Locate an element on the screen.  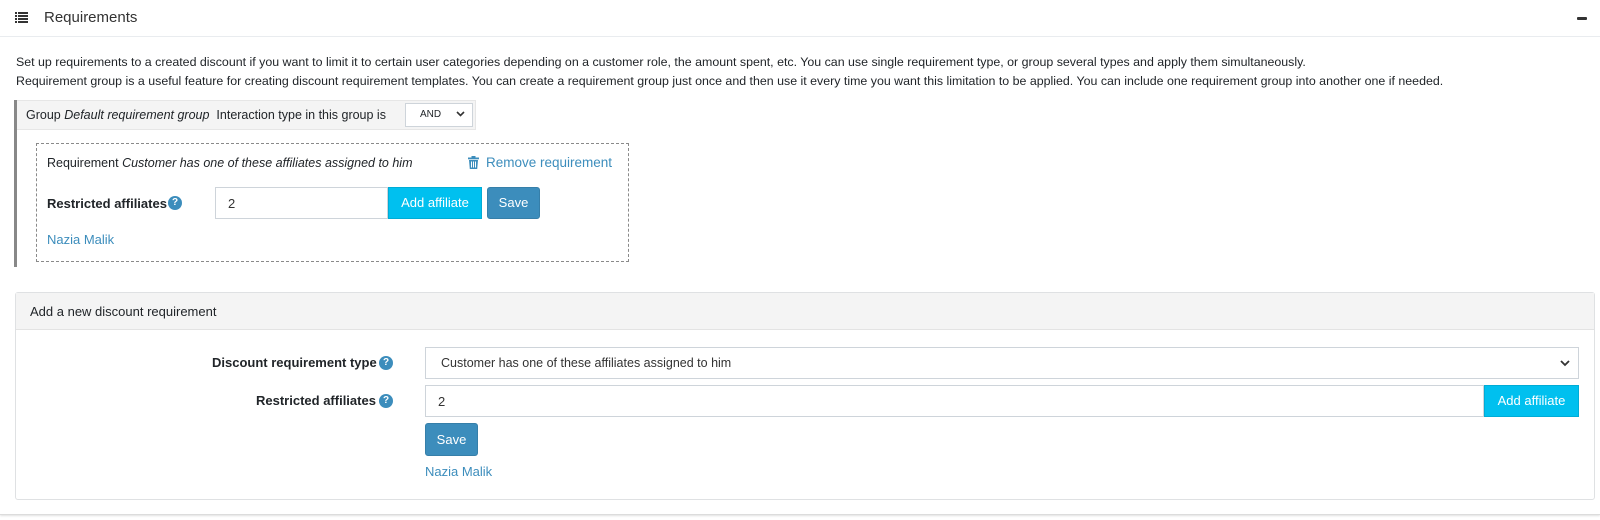
discount-requirement-type-label: Discount requirement type is located at coordinates (294, 362).